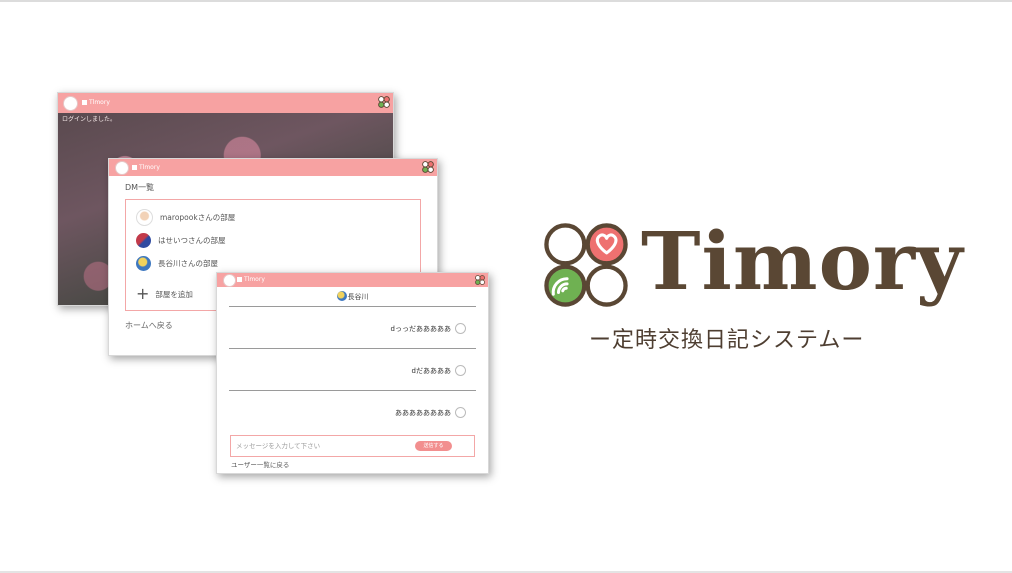 The width and height of the screenshot is (1012, 573). What do you see at coordinates (198, 217) in the screenshot?
I see `room-label: maropookさんの部屋` at bounding box center [198, 217].